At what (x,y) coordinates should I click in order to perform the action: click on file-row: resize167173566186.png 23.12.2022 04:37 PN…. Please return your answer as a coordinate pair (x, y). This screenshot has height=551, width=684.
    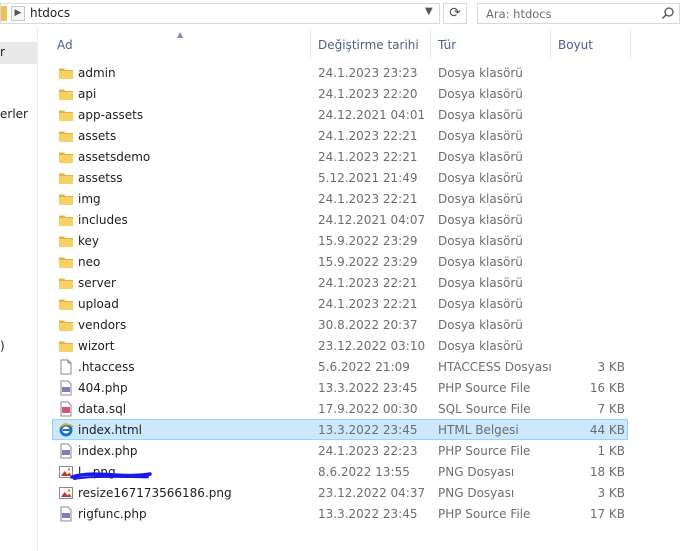
    Looking at the image, I should click on (340, 492).